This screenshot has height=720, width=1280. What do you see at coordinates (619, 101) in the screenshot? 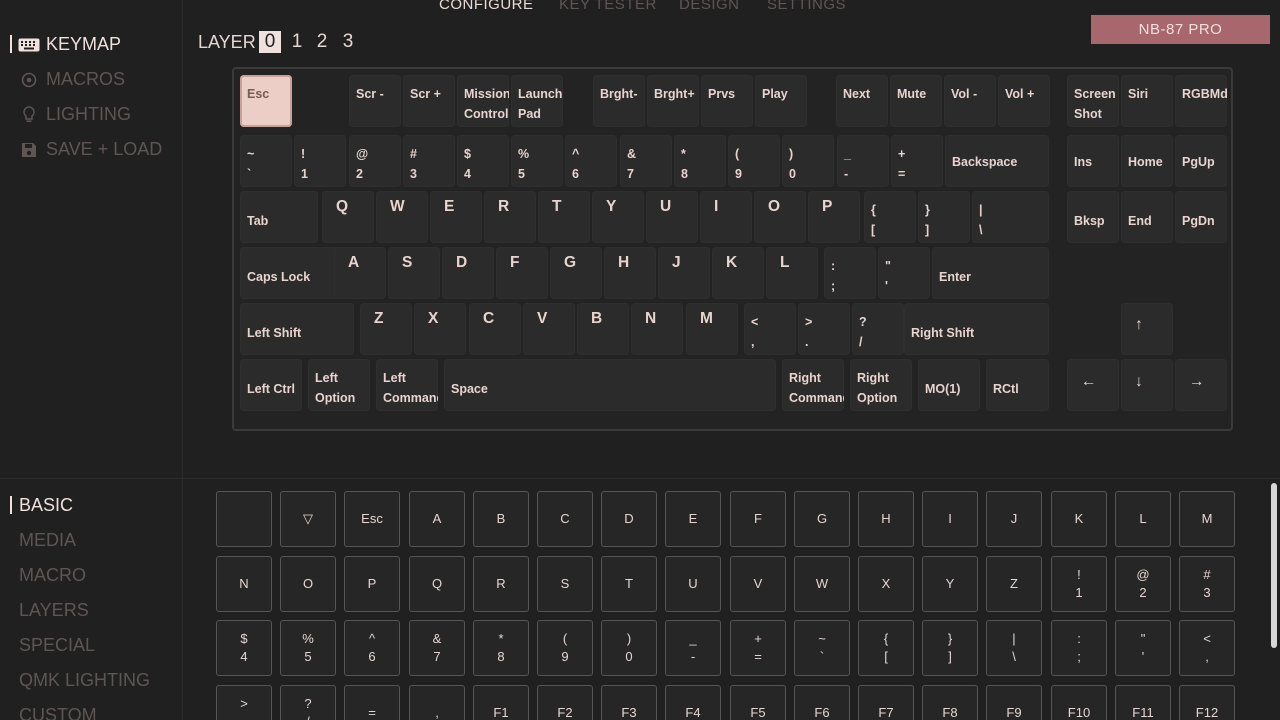
I see `key: Brght-` at bounding box center [619, 101].